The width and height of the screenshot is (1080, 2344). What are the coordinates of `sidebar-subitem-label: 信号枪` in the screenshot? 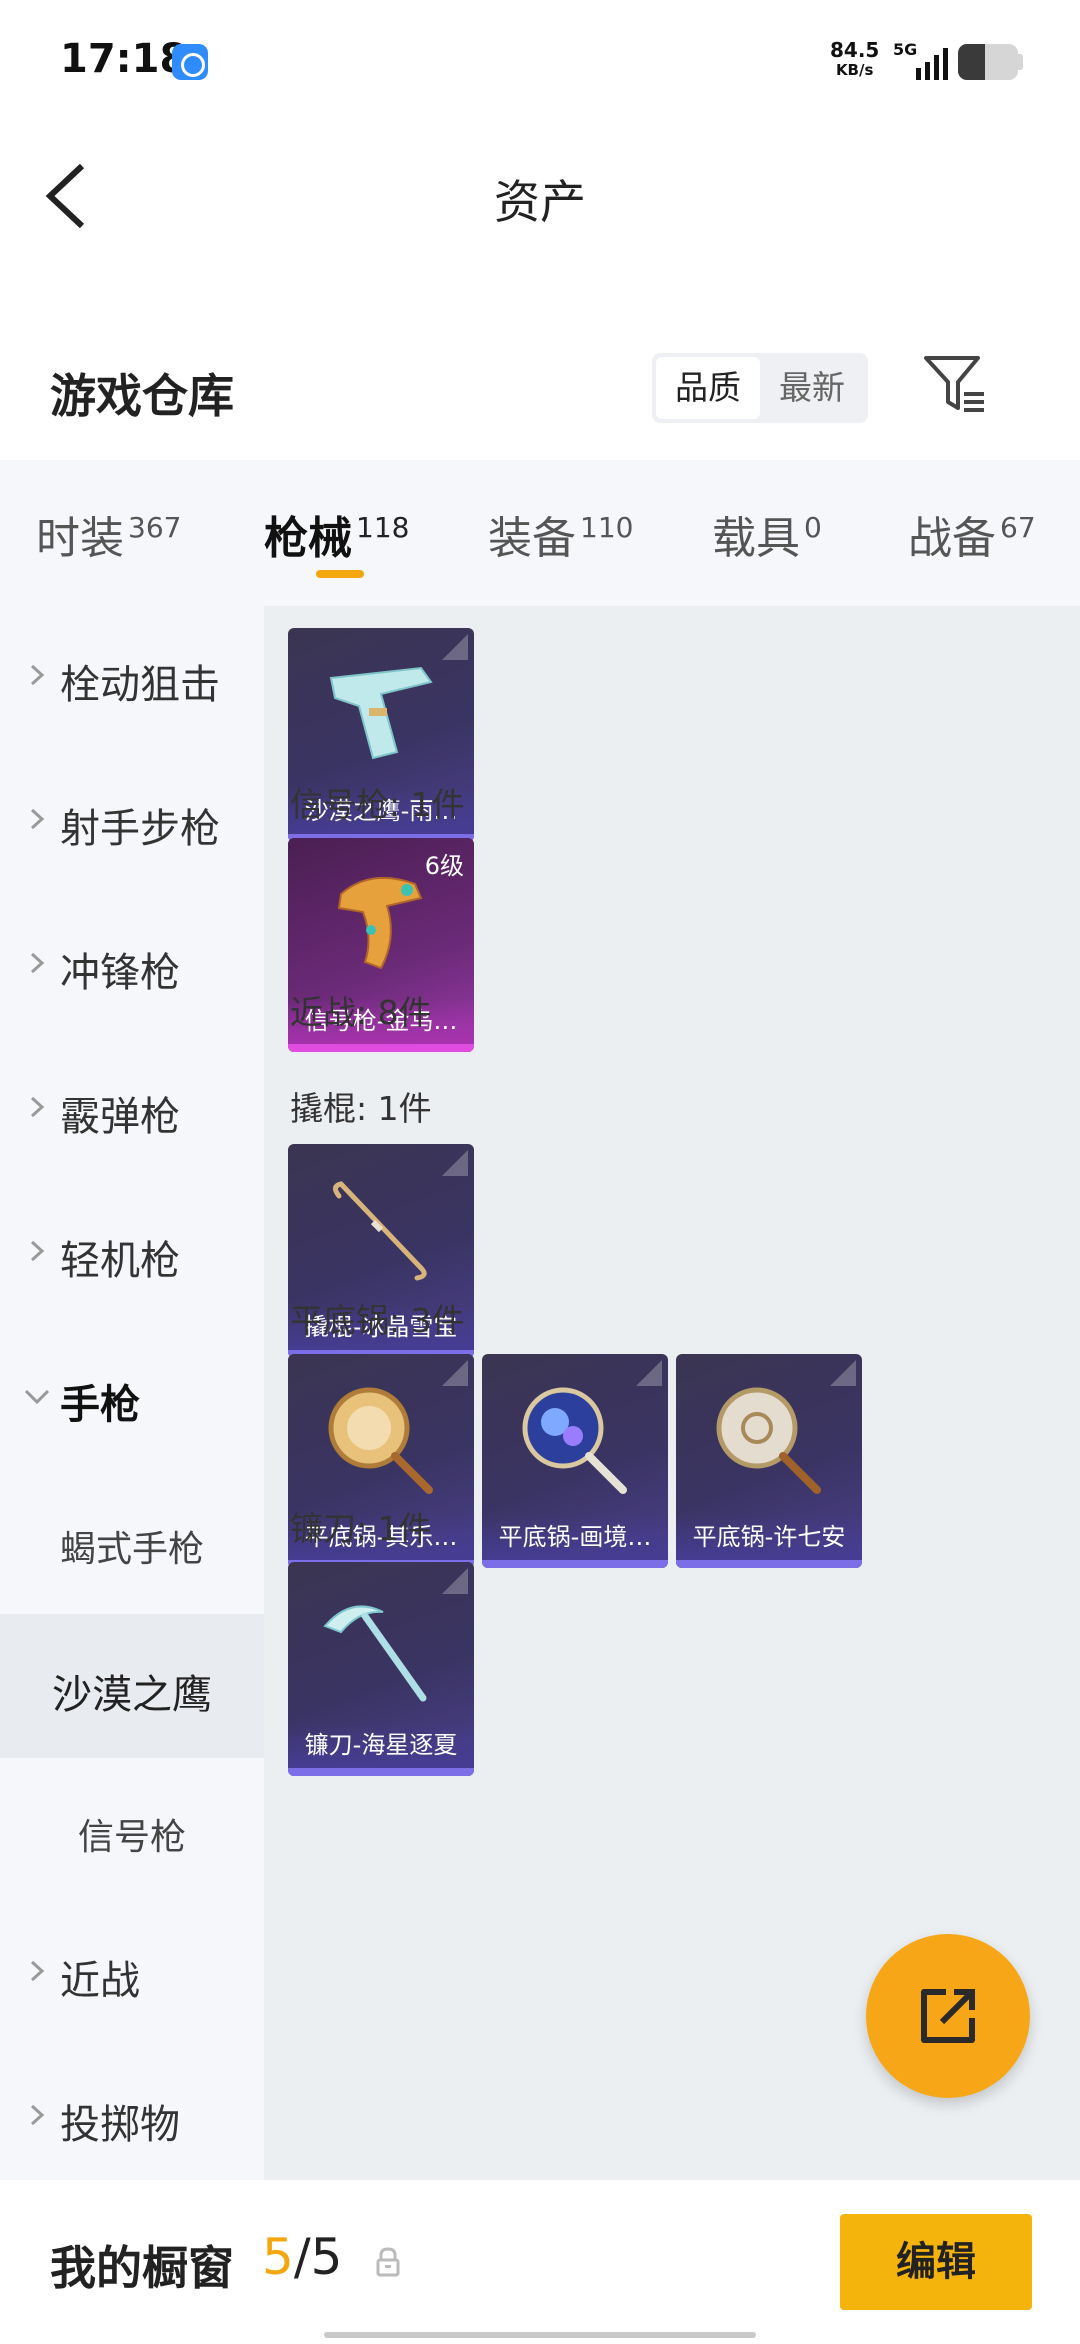 It's located at (131, 1837).